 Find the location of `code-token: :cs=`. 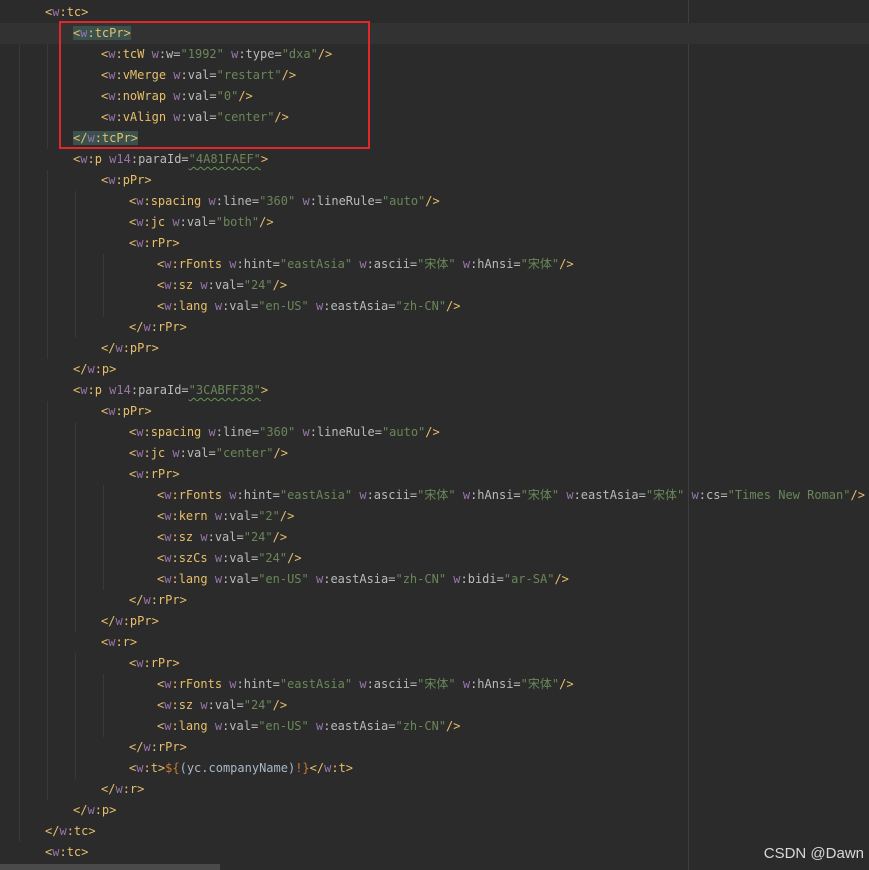

code-token: :cs= is located at coordinates (713, 495).